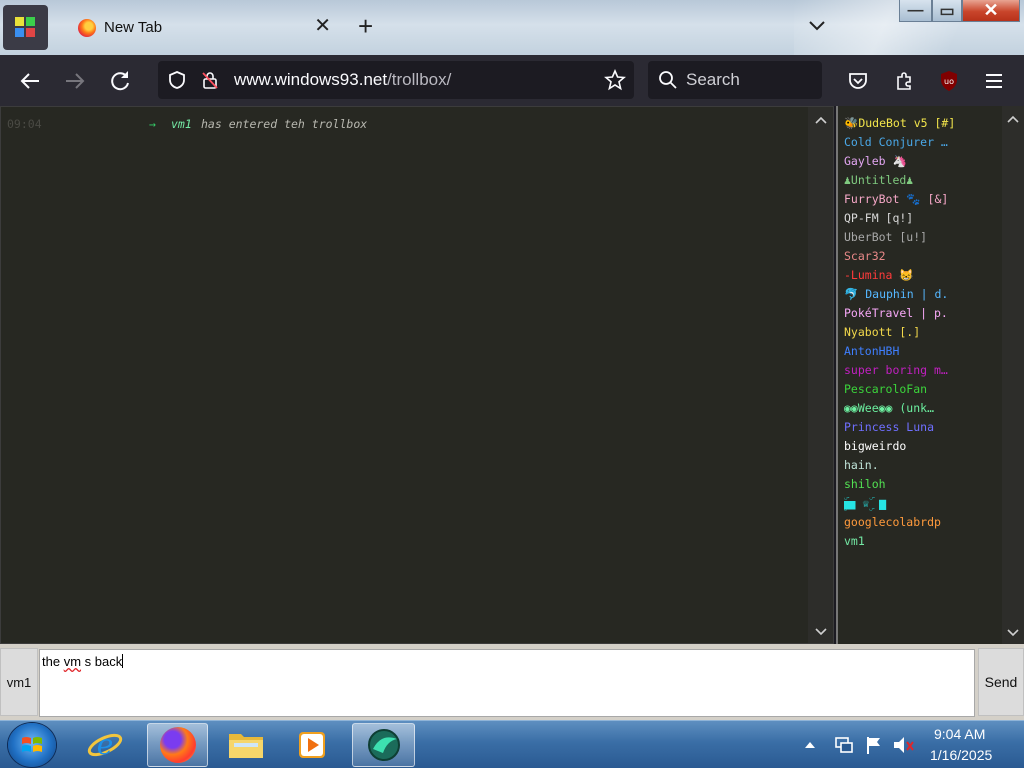 The image size is (1024, 768). Describe the element at coordinates (924, 541) in the screenshot. I see `user-list-item: vm1` at that location.